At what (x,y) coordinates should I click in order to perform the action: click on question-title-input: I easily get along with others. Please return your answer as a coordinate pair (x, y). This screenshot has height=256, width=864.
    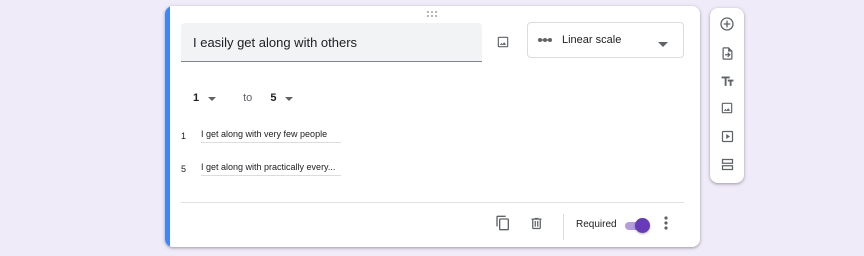
    Looking at the image, I should click on (331, 42).